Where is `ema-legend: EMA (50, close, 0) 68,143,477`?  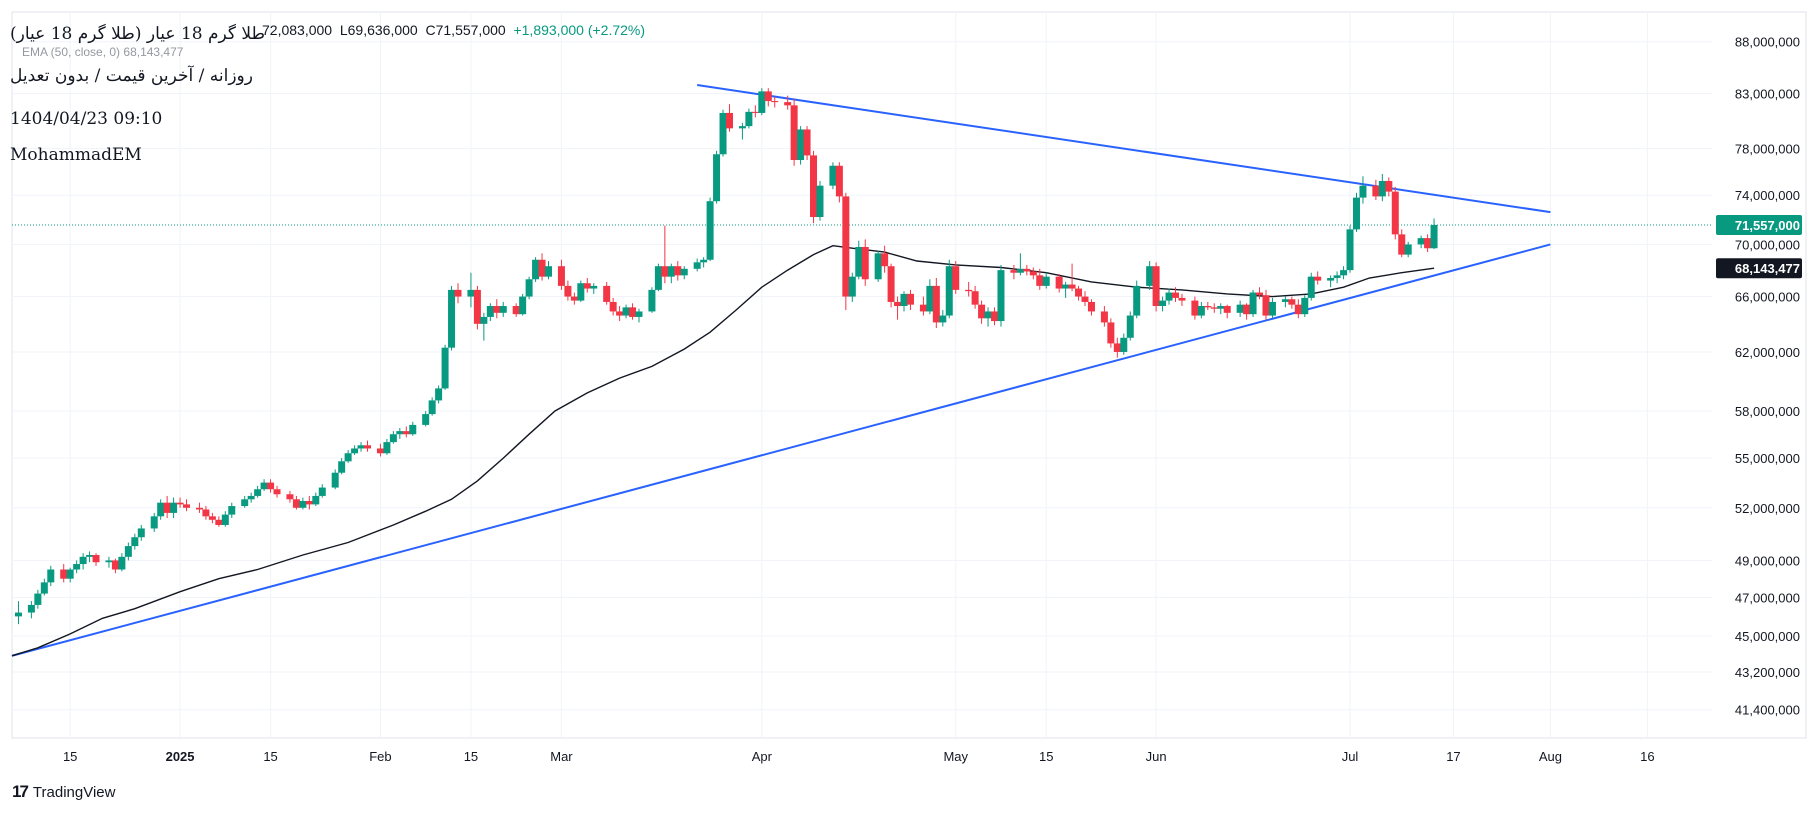 ema-legend: EMA (50, close, 0) 68,143,477 is located at coordinates (102, 52).